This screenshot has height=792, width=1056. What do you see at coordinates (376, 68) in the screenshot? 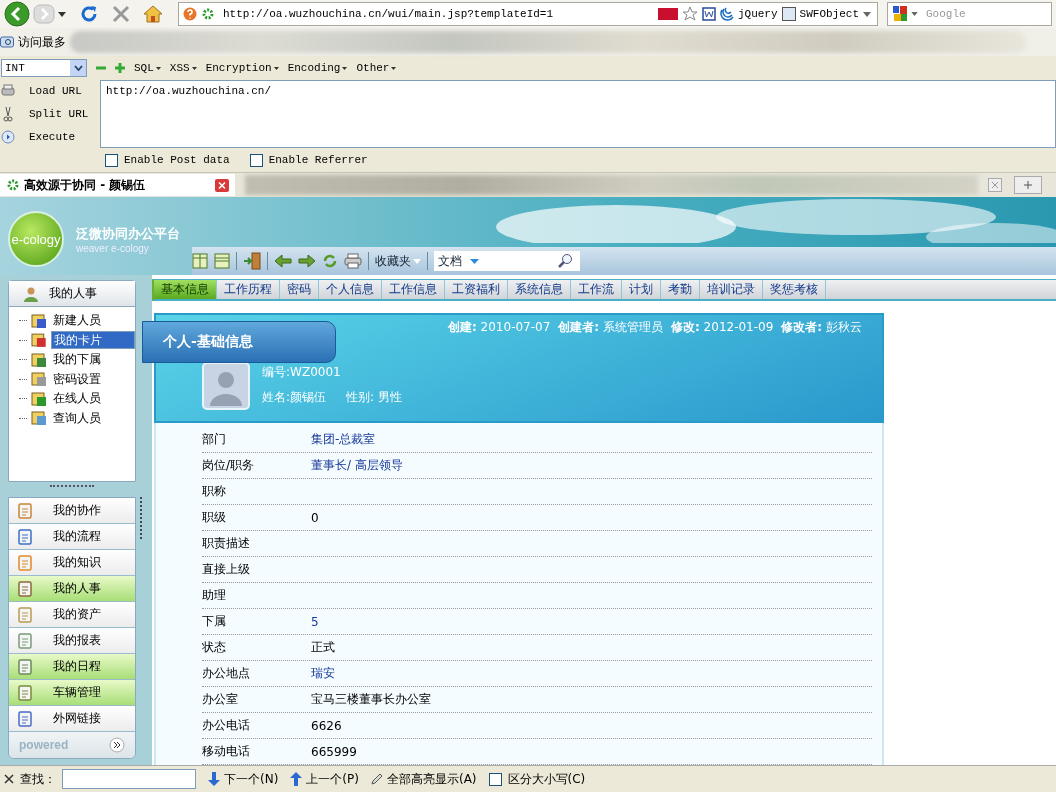
I see `menu-item: Other` at bounding box center [376, 68].